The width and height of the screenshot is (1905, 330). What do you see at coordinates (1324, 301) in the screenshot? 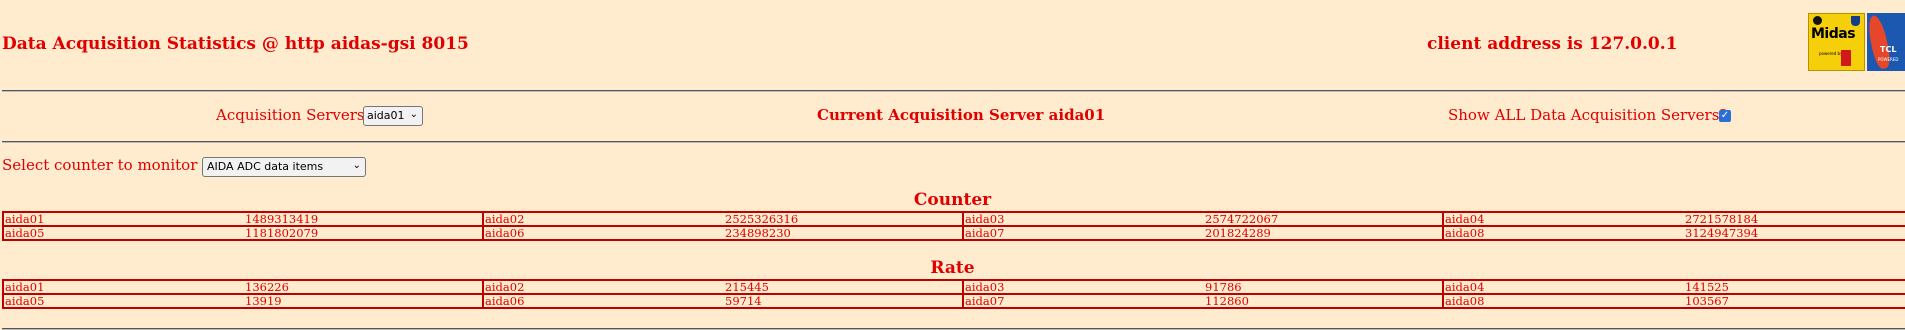
I see `rate-value: 112860` at bounding box center [1324, 301].